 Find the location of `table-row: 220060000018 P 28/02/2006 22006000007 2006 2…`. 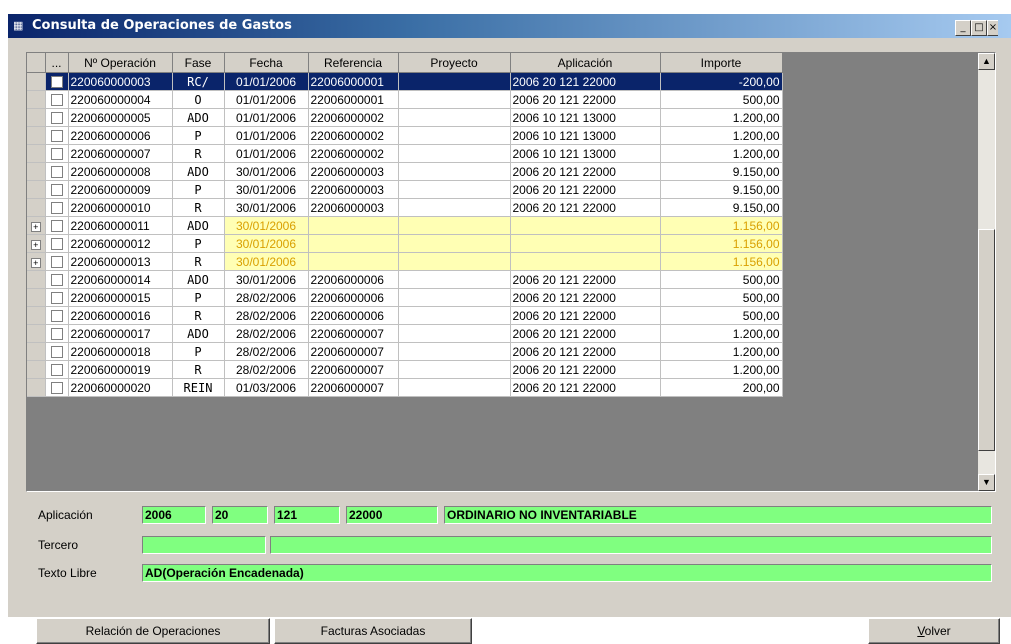

table-row: 220060000018 P 28/02/2006 22006000007 2006 2… is located at coordinates (405, 351).